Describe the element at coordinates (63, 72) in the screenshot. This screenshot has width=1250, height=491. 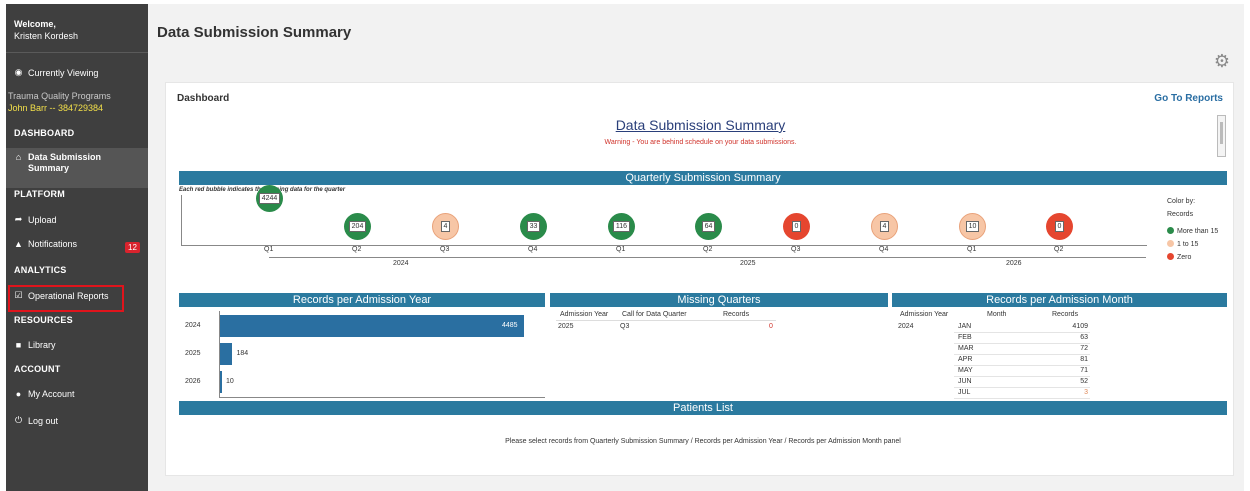
I see `currently-viewing-label: Currently Viewing` at that location.